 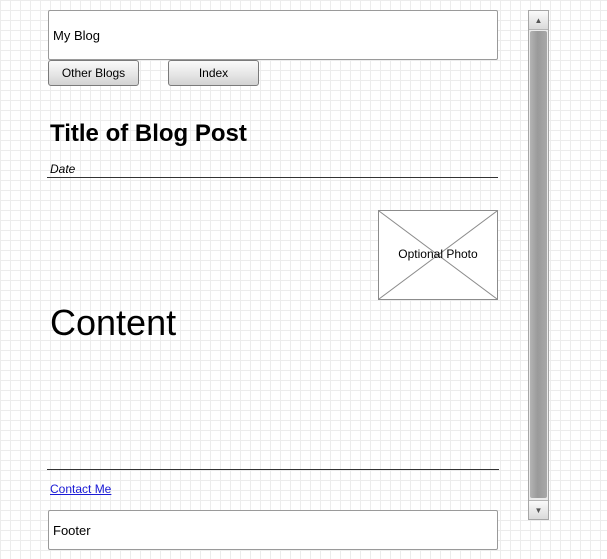 What do you see at coordinates (76, 35) in the screenshot?
I see `blog-header-title: My Blog` at bounding box center [76, 35].